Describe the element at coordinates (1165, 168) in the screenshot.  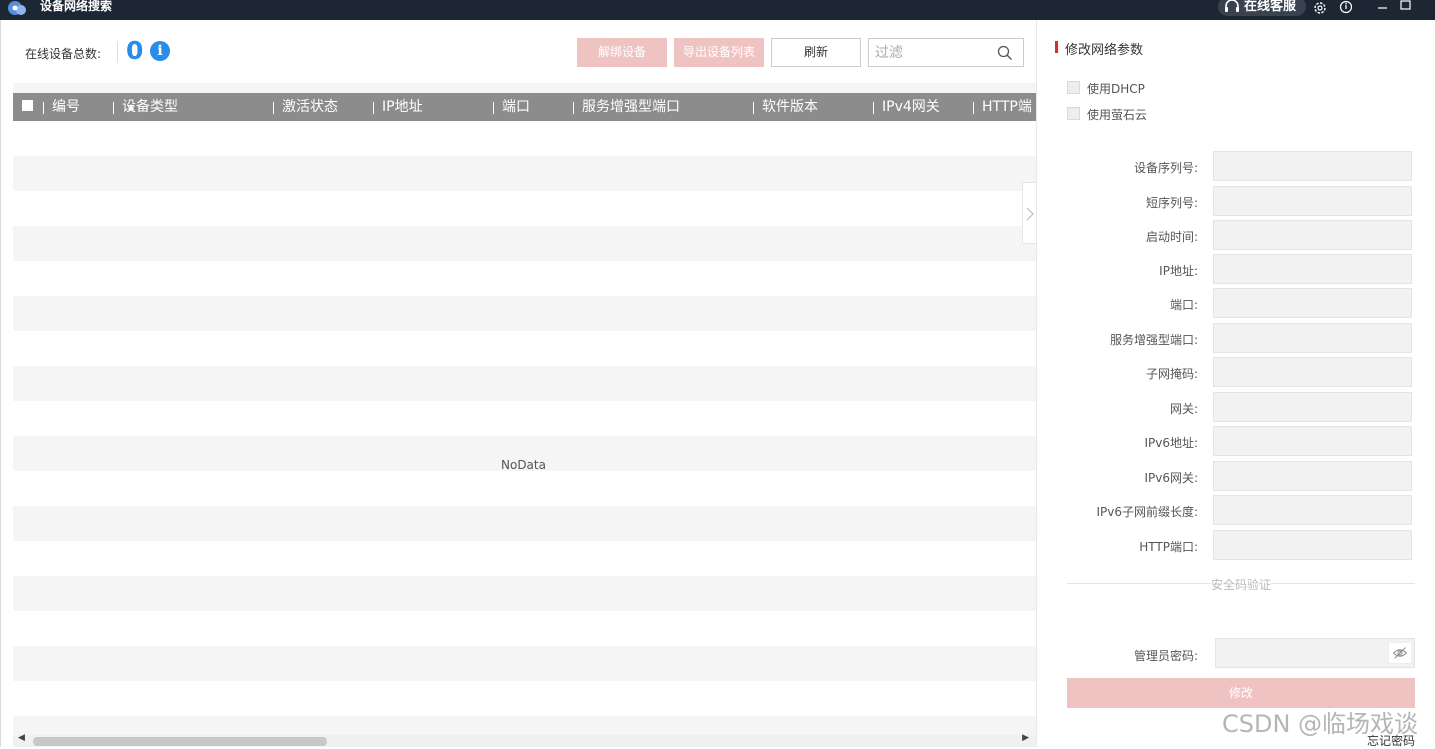
I see `field-label: 设备序列号:` at that location.